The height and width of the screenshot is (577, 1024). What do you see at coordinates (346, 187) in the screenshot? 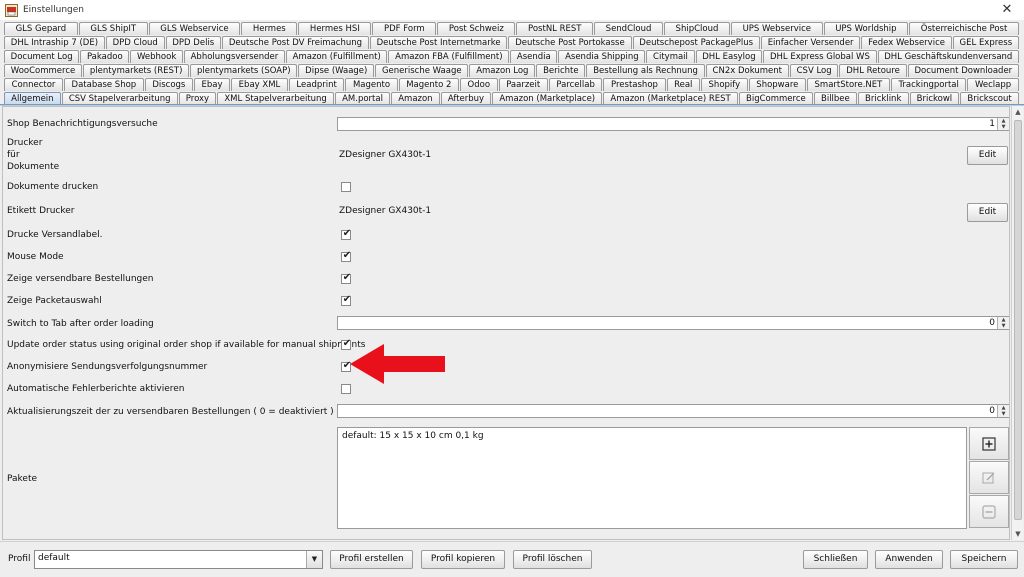
I see `print-docs-checkbox` at bounding box center [346, 187].